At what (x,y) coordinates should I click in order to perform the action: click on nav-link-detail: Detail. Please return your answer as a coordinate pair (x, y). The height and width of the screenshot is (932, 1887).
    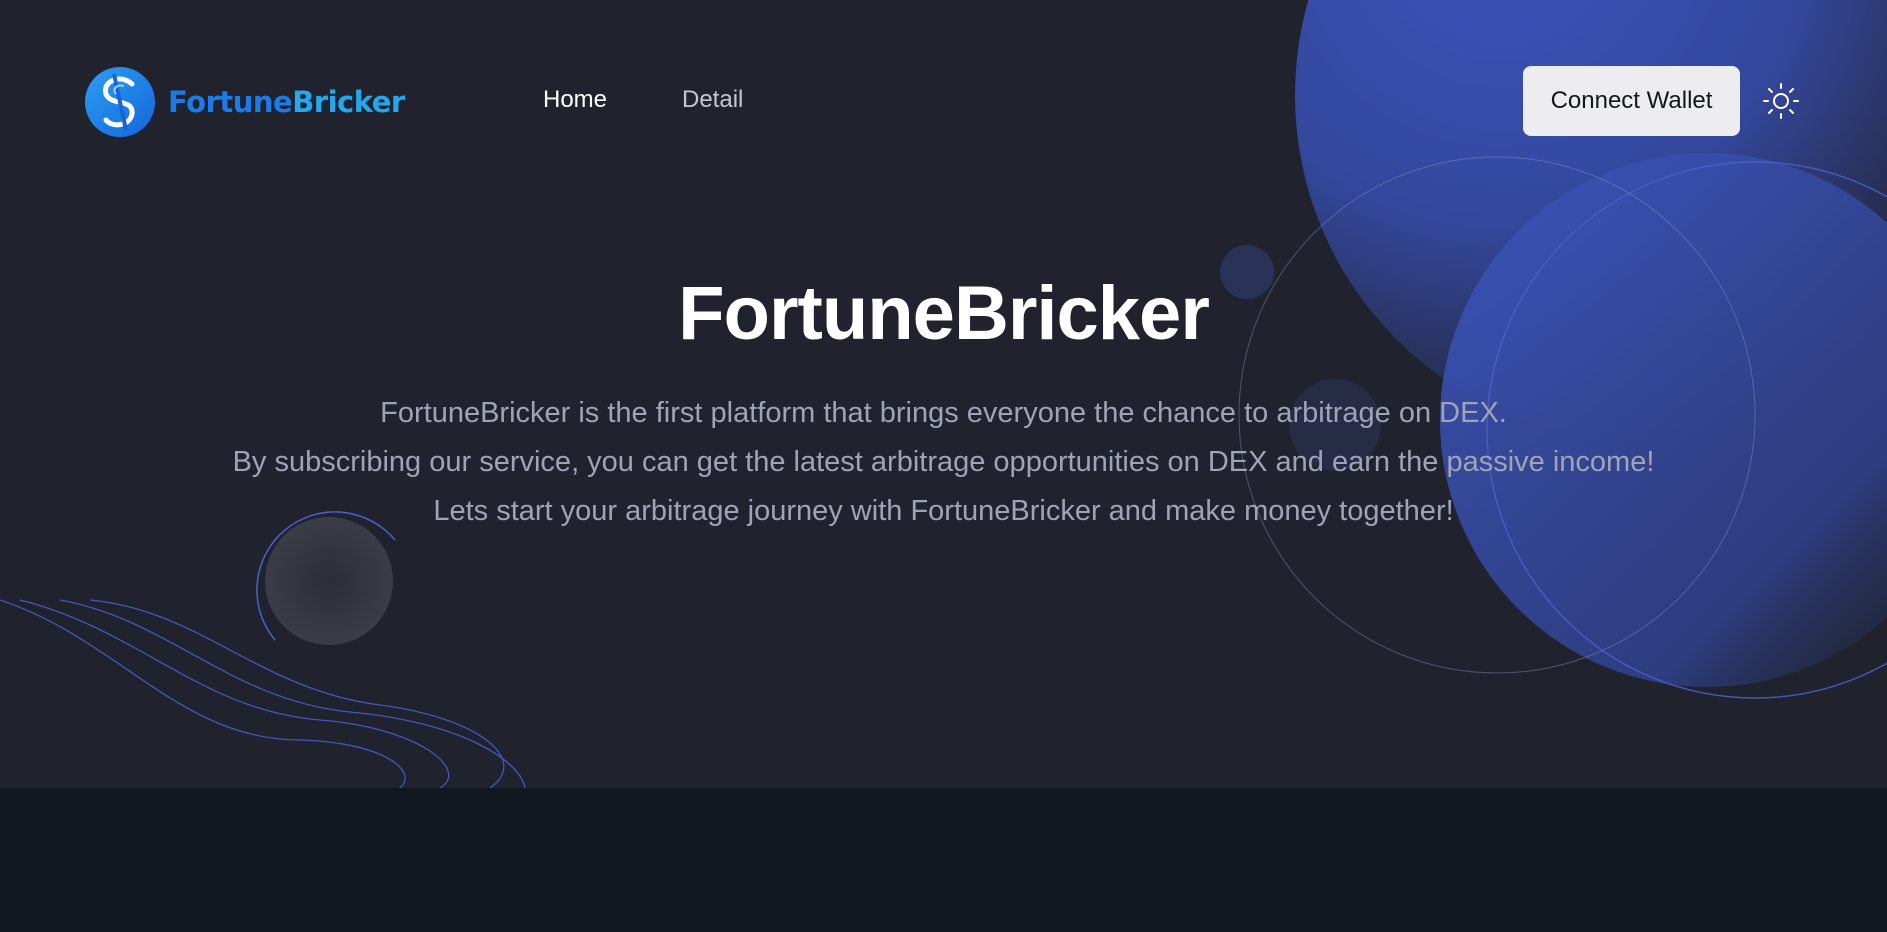
    Looking at the image, I should click on (712, 100).